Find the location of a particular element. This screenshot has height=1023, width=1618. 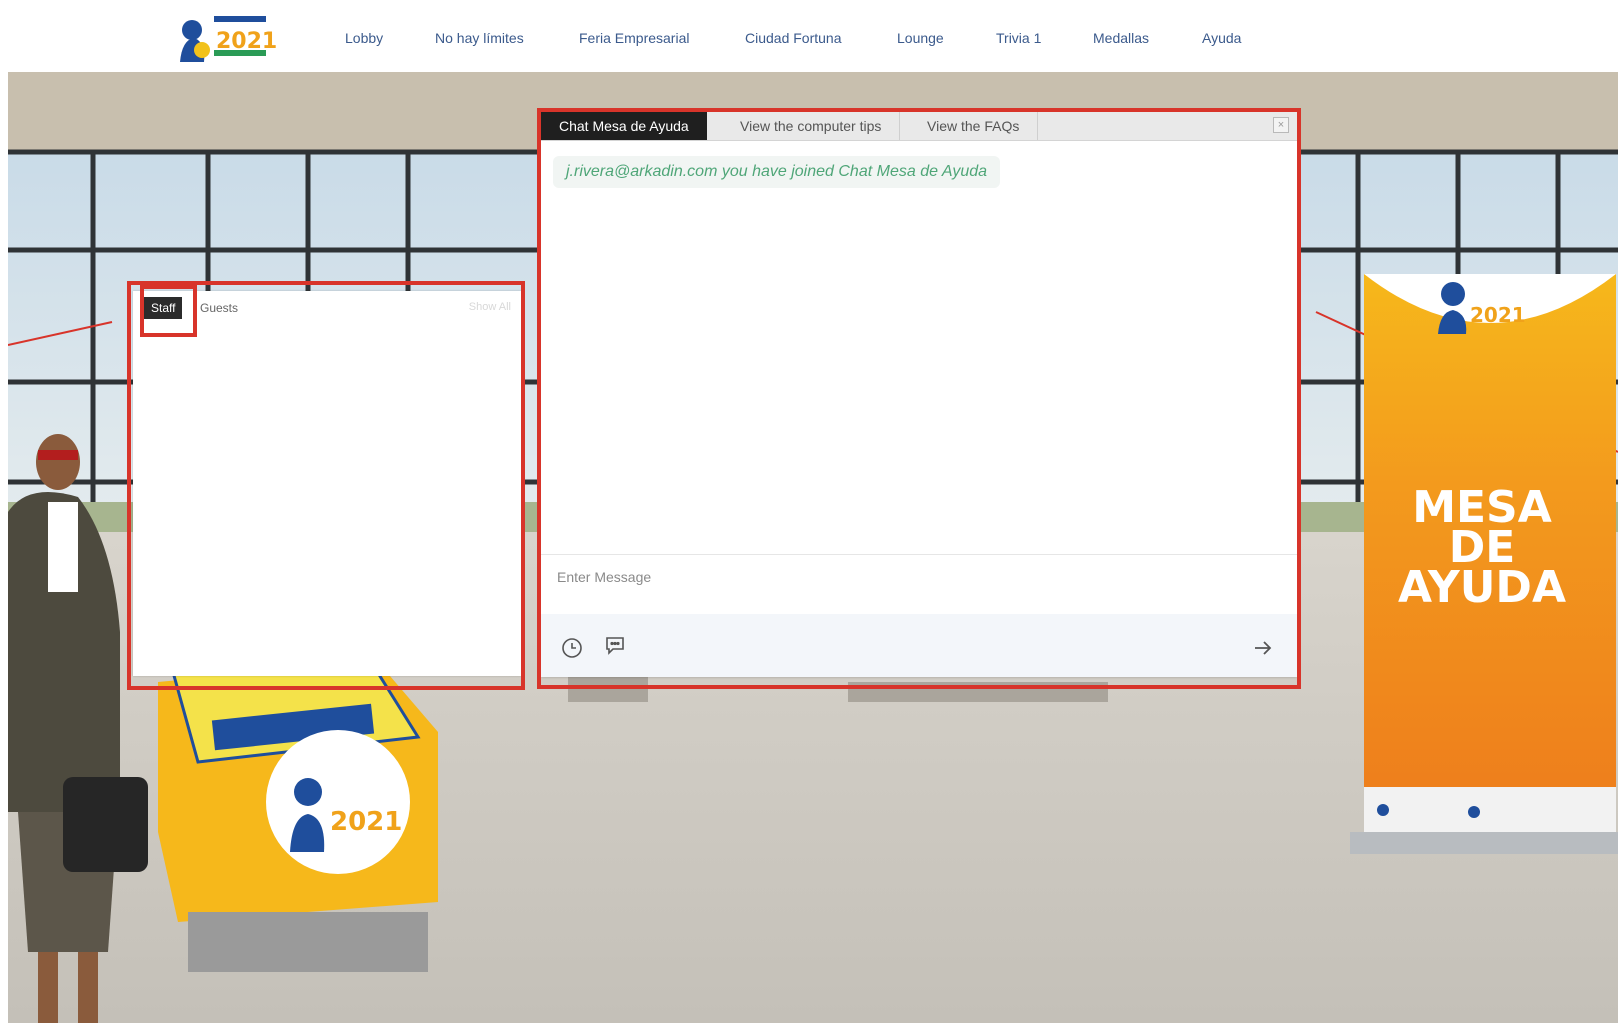

nav-ayuda: Ayuda is located at coordinates (1221, 38).